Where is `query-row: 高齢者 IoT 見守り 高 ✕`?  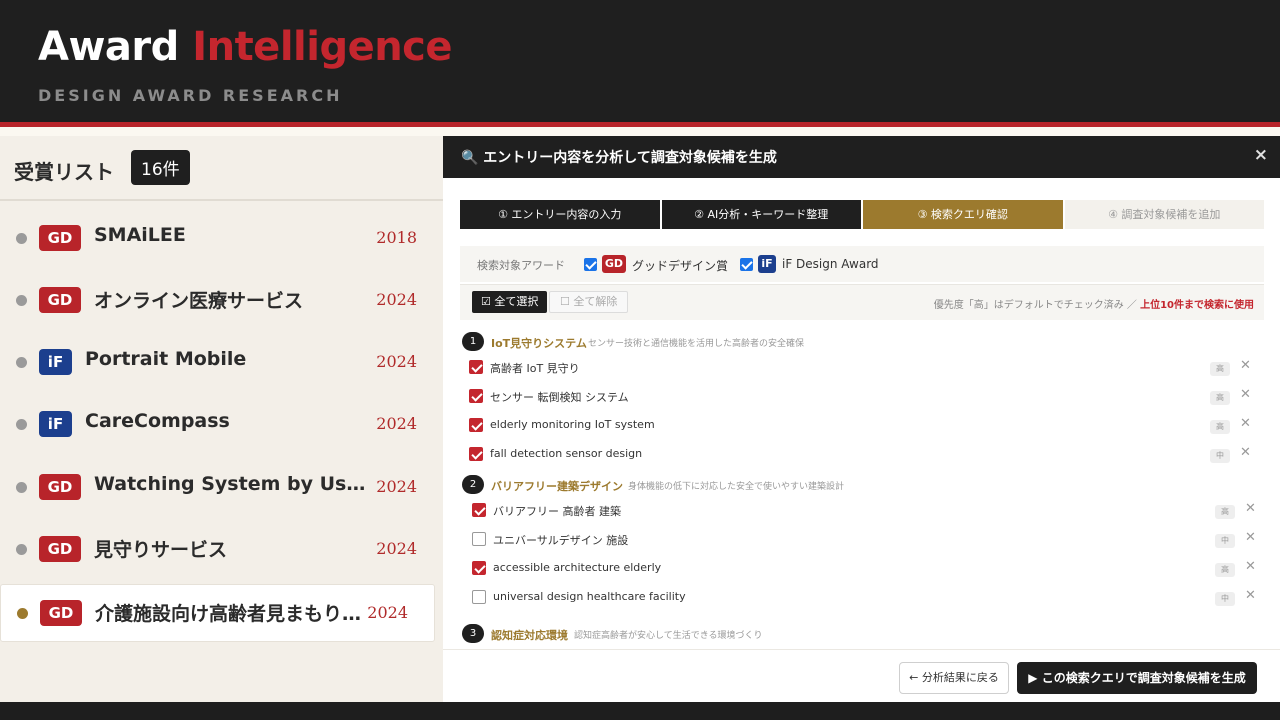 query-row: 高齢者 IoT 見守り 高 ✕ is located at coordinates (866, 368).